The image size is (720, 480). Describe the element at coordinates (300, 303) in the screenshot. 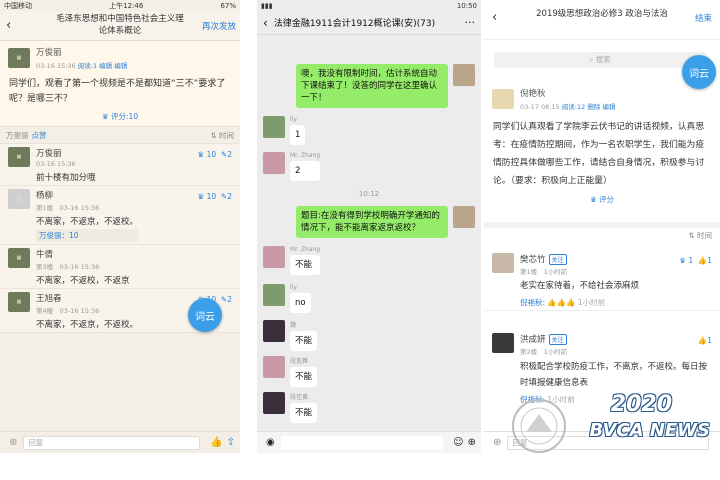

I see `message-bubble: no` at that location.